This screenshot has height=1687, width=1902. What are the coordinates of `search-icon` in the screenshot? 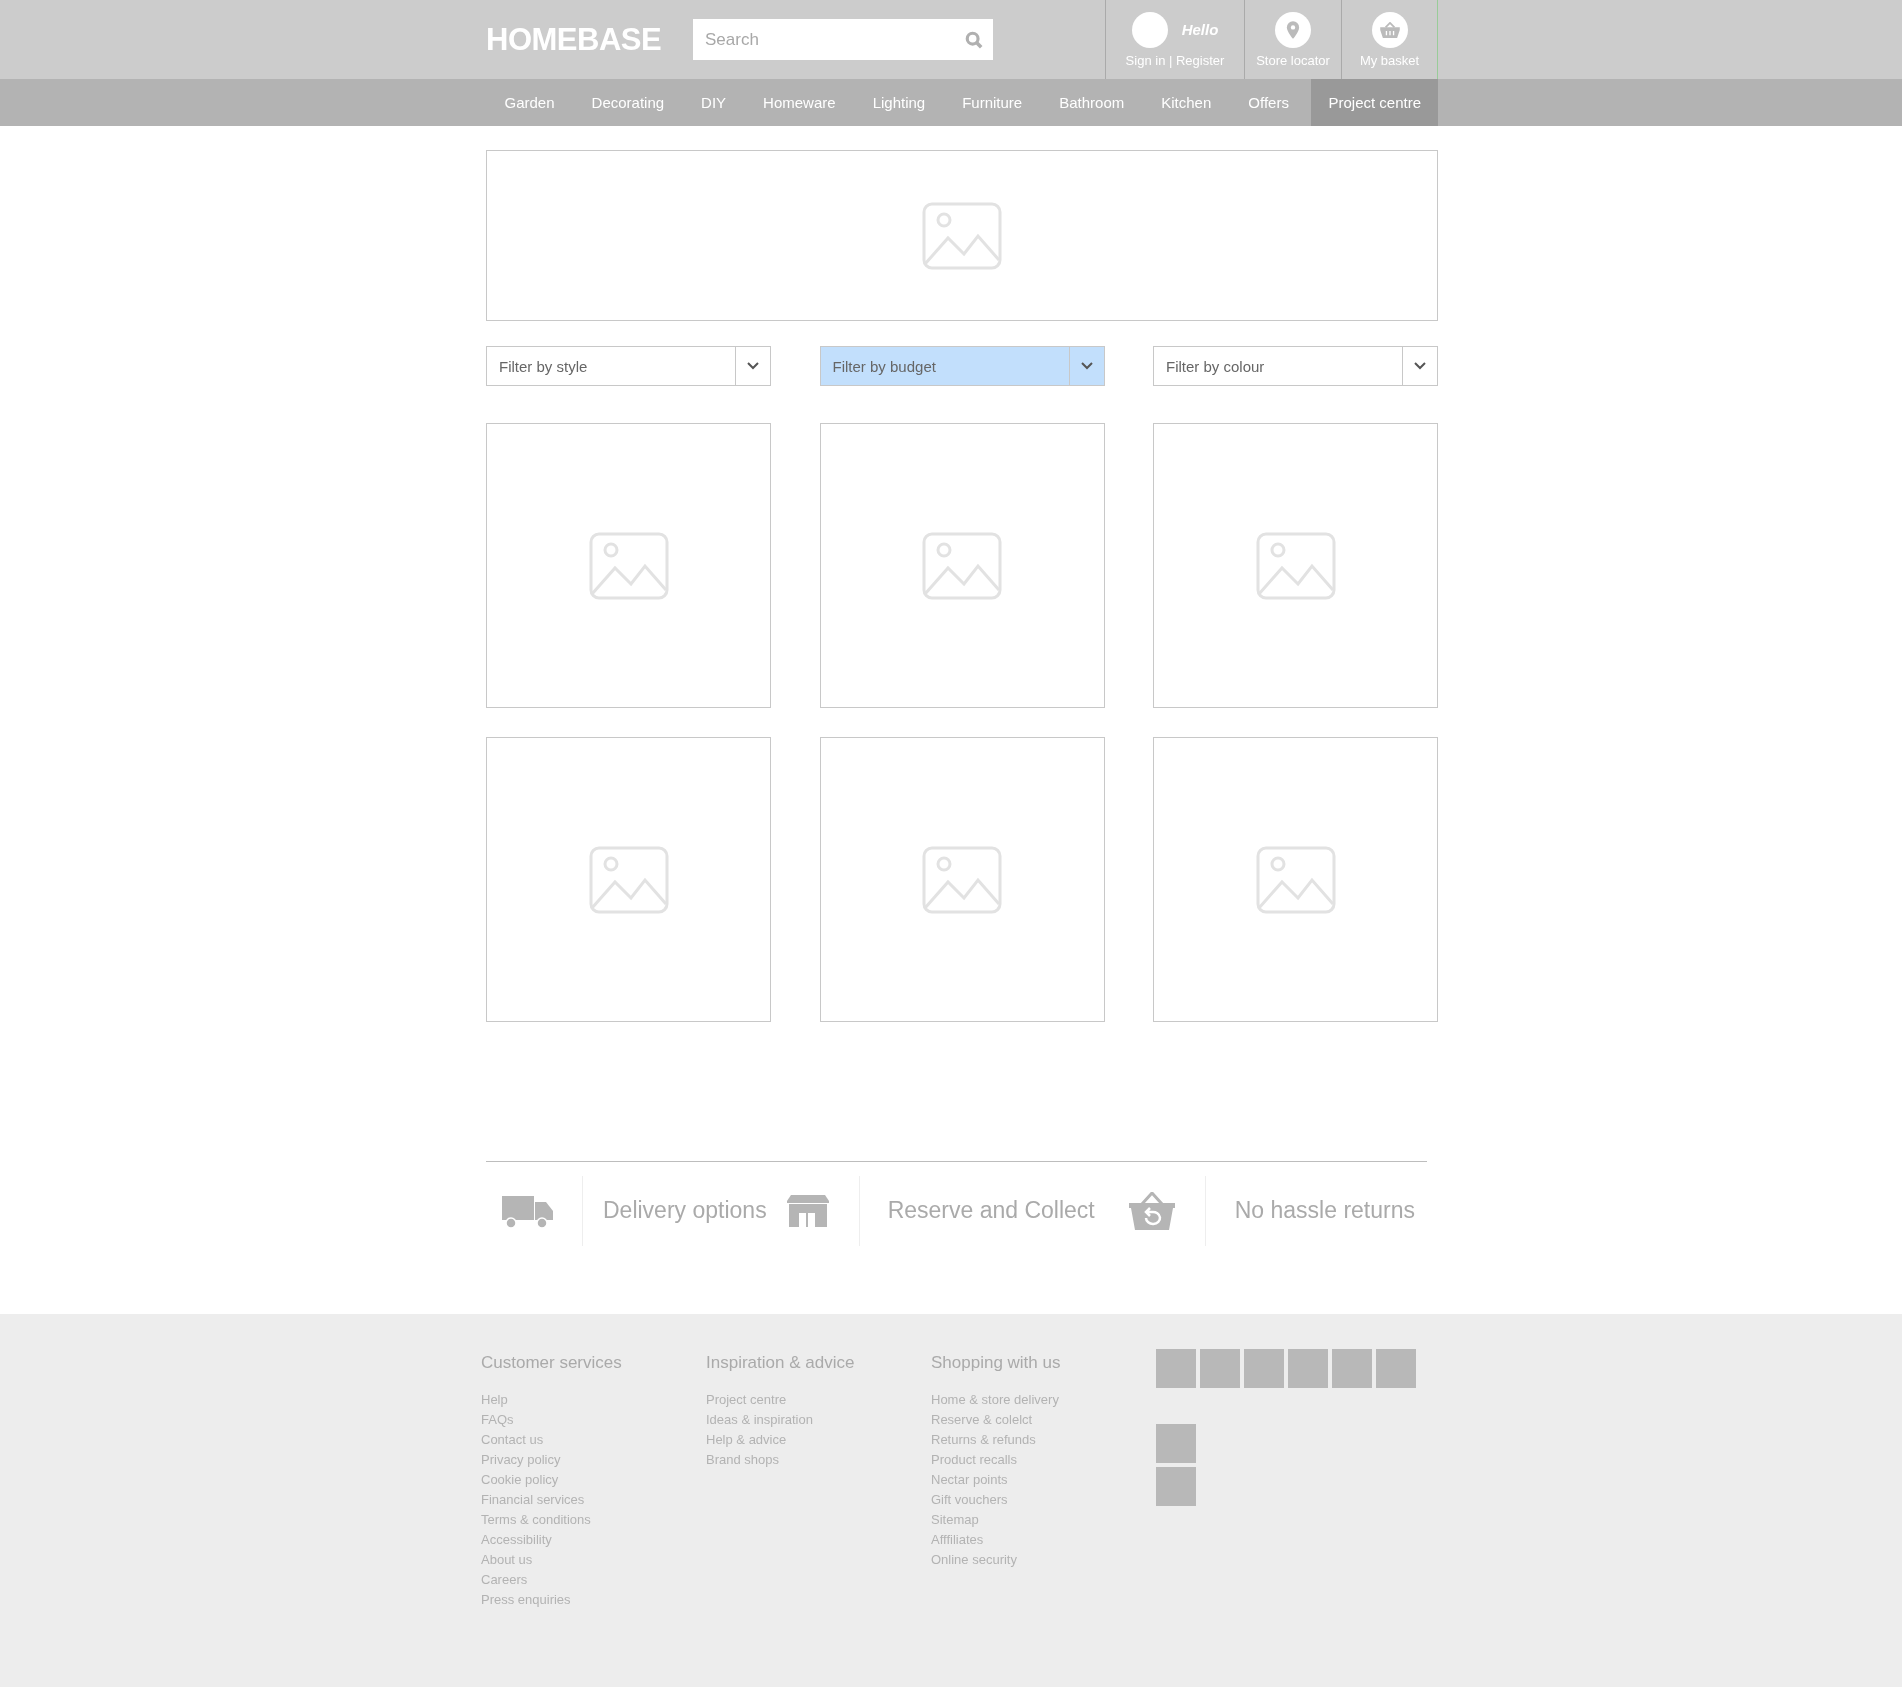 It's located at (974, 40).